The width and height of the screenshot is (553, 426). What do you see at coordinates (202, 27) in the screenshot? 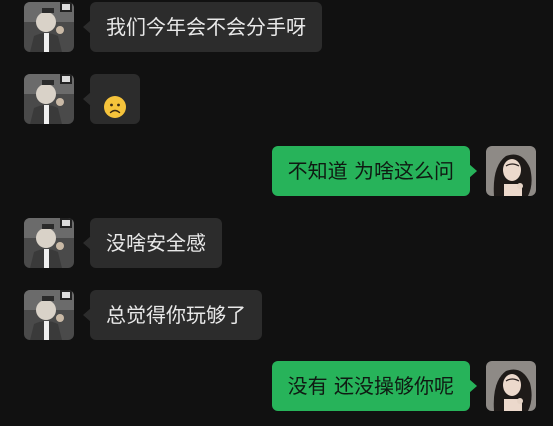
I see `message-bubble: 我们今年会不会分手呀` at bounding box center [202, 27].